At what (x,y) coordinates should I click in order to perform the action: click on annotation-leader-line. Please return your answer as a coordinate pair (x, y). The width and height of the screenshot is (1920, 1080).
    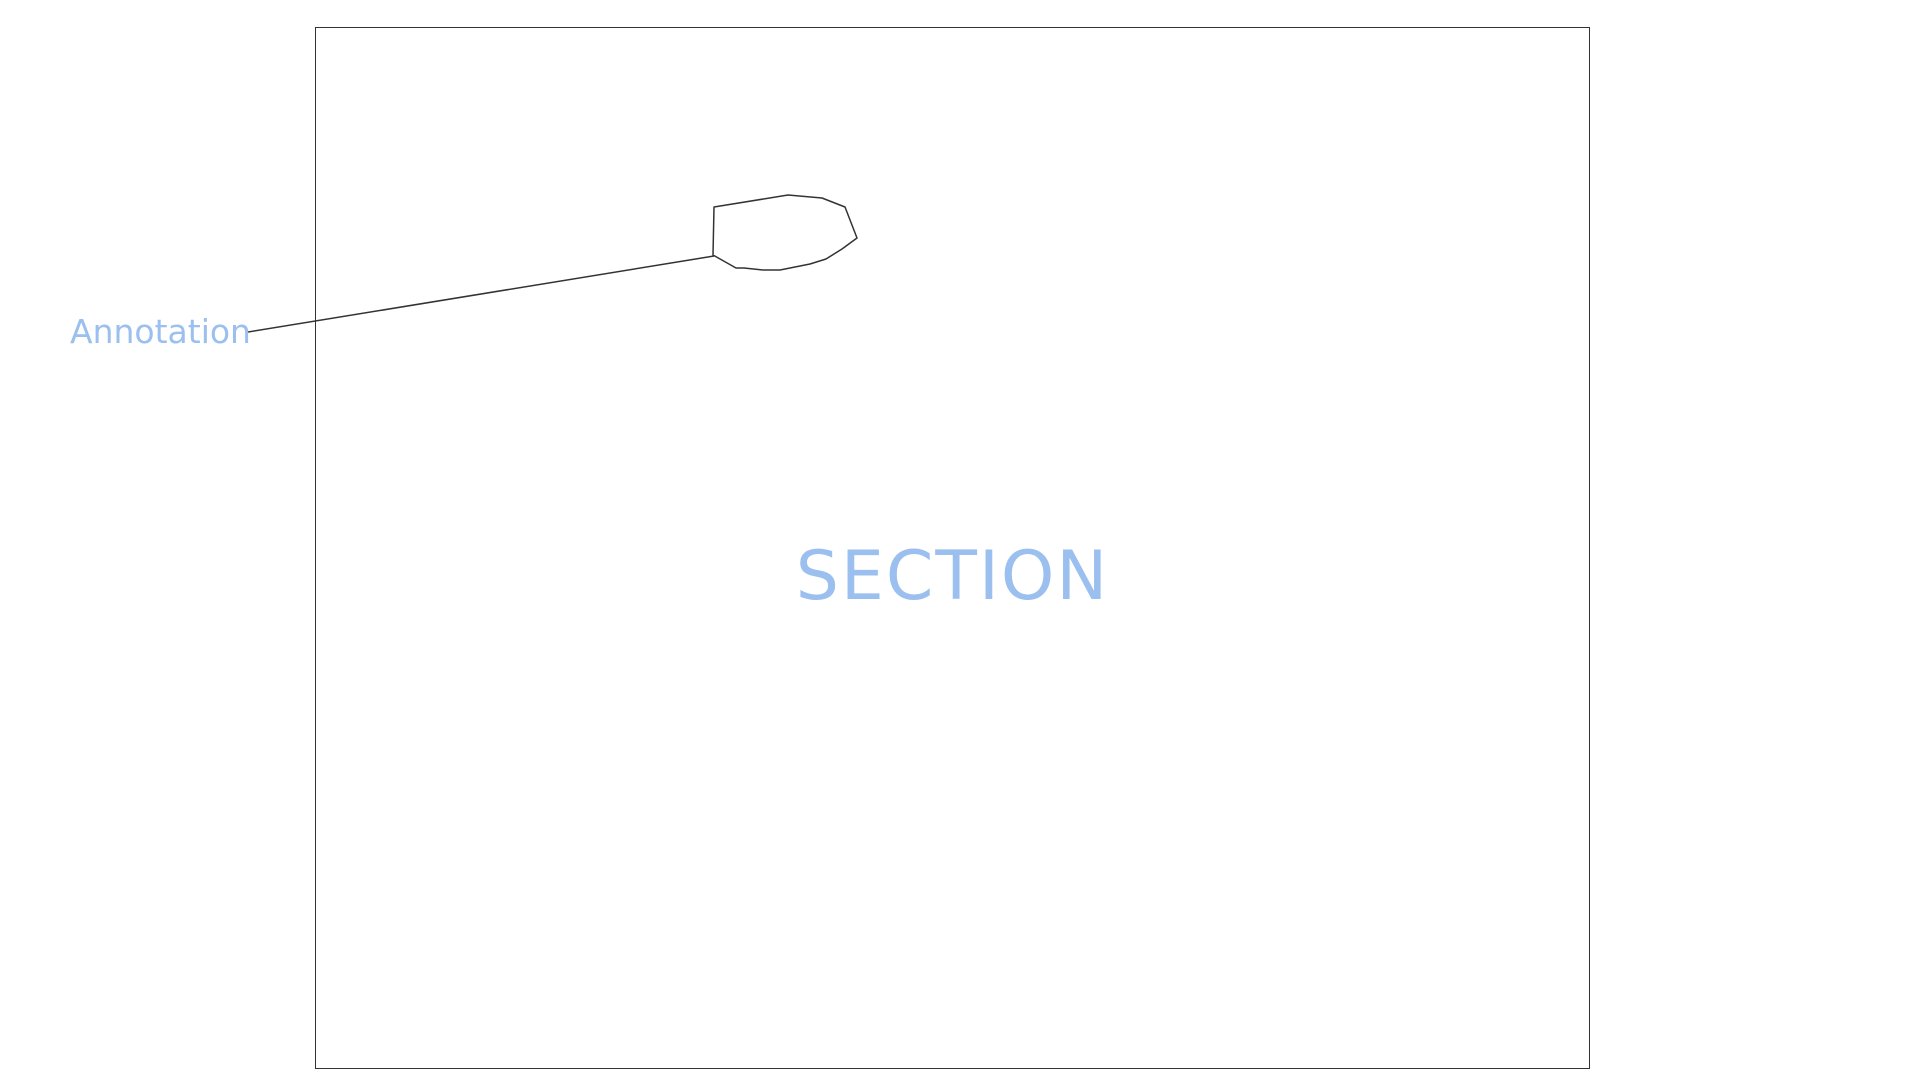
    Looking at the image, I should click on (481, 294).